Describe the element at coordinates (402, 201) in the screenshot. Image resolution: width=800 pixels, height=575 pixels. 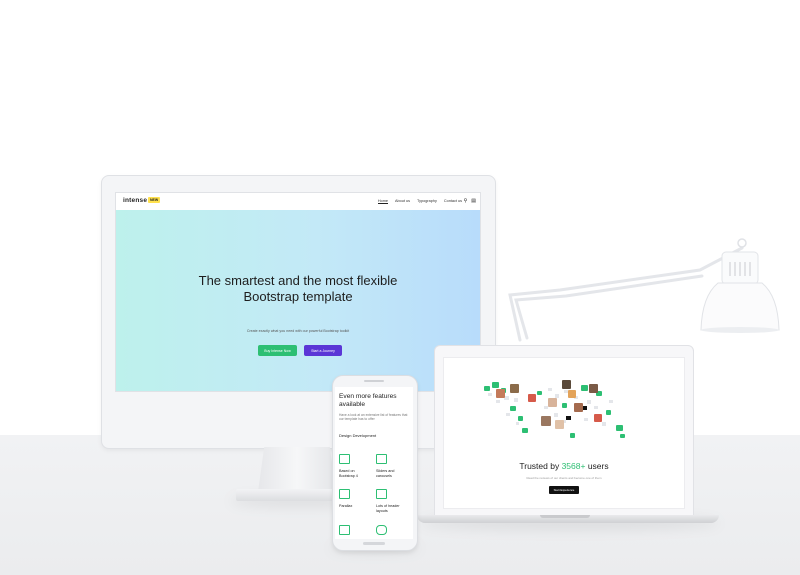
I see `nav-item-about: About us` at that location.